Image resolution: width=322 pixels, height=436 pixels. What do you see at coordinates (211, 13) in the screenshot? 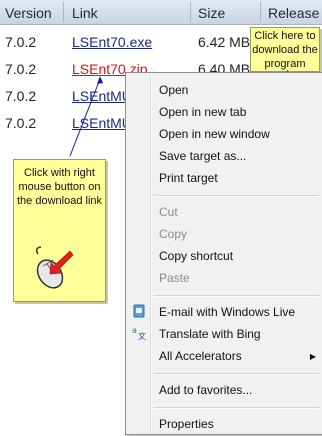
I see `column-header-size: Size` at bounding box center [211, 13].